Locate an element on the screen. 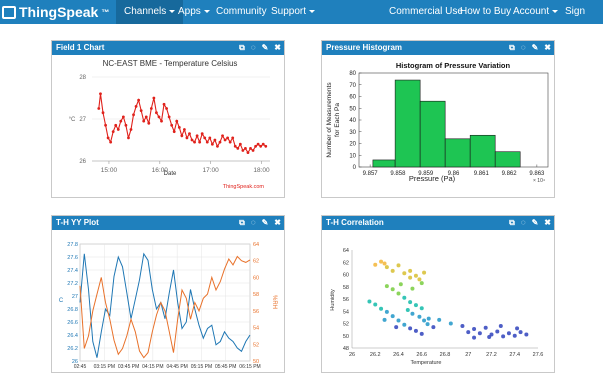 The width and height of the screenshot is (603, 386). y-tick-label: 70 is located at coordinates (352, 86).